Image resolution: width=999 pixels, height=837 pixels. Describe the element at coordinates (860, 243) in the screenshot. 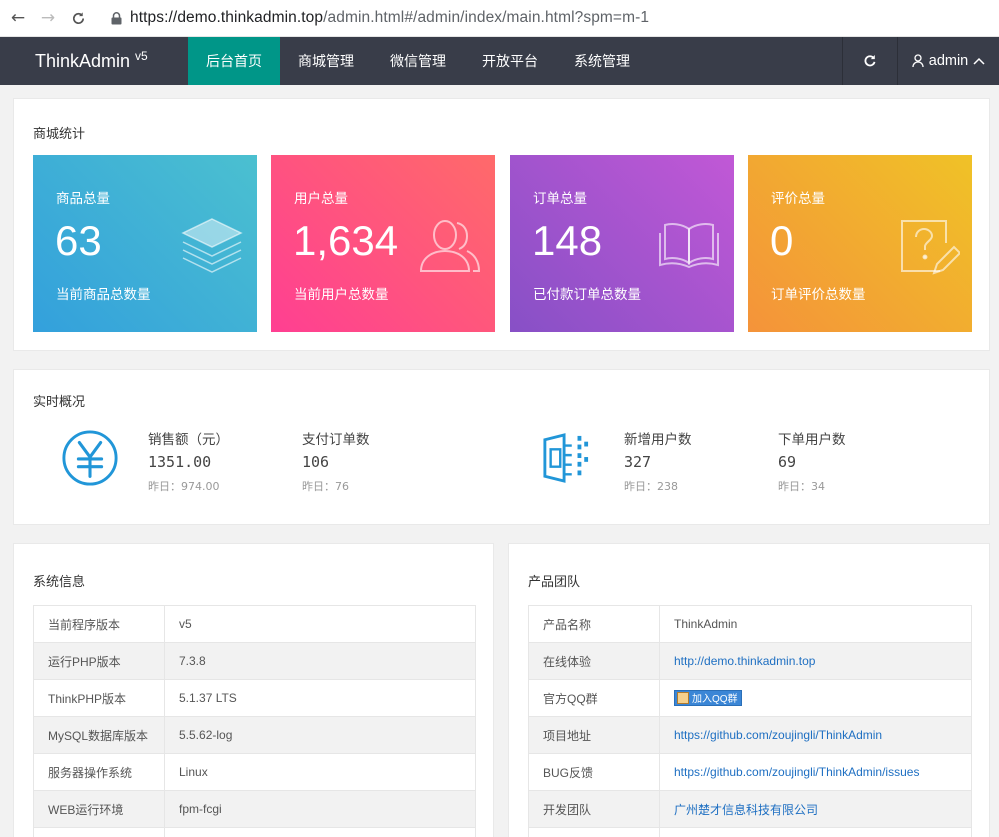

I see `stat-card-reviews: 评价总量 0 订单评价总数量` at that location.